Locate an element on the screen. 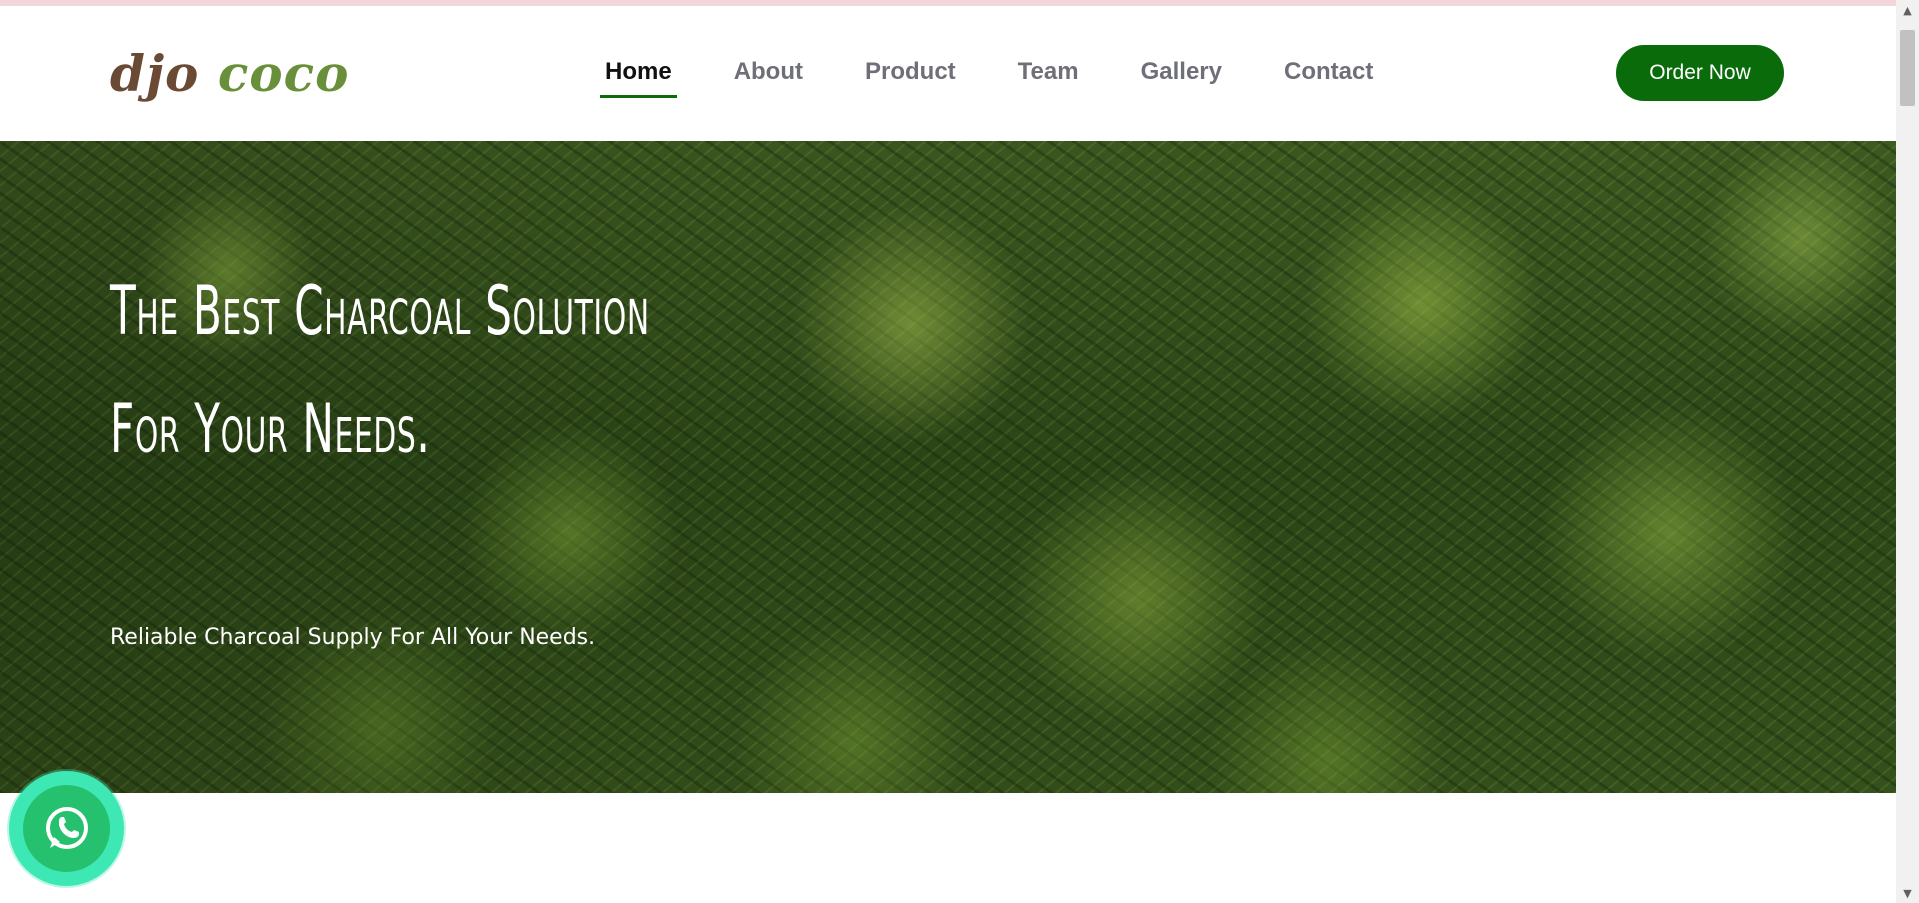 The height and width of the screenshot is (903, 1919). whatsapp-icon is located at coordinates (66, 828).